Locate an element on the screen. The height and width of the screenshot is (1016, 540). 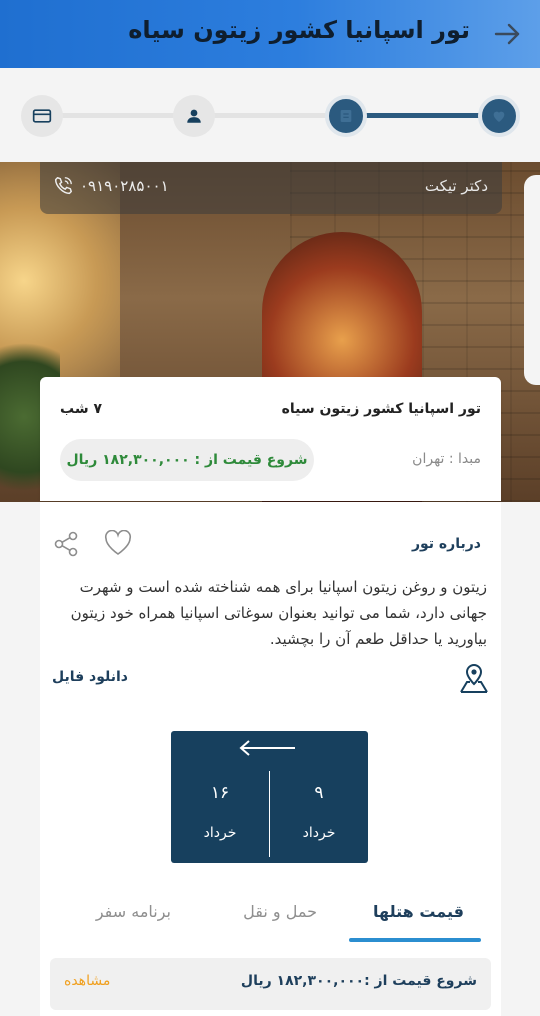
app-header: تور اسپانیا کشور زیتون سیاه is located at coordinates (270, 34).